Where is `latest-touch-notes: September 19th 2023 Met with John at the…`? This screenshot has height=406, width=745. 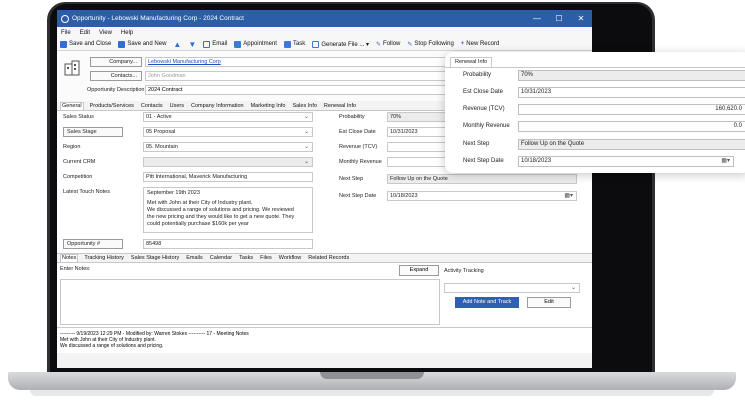 latest-touch-notes: September 19th 2023 Met with John at the… is located at coordinates (228, 210).